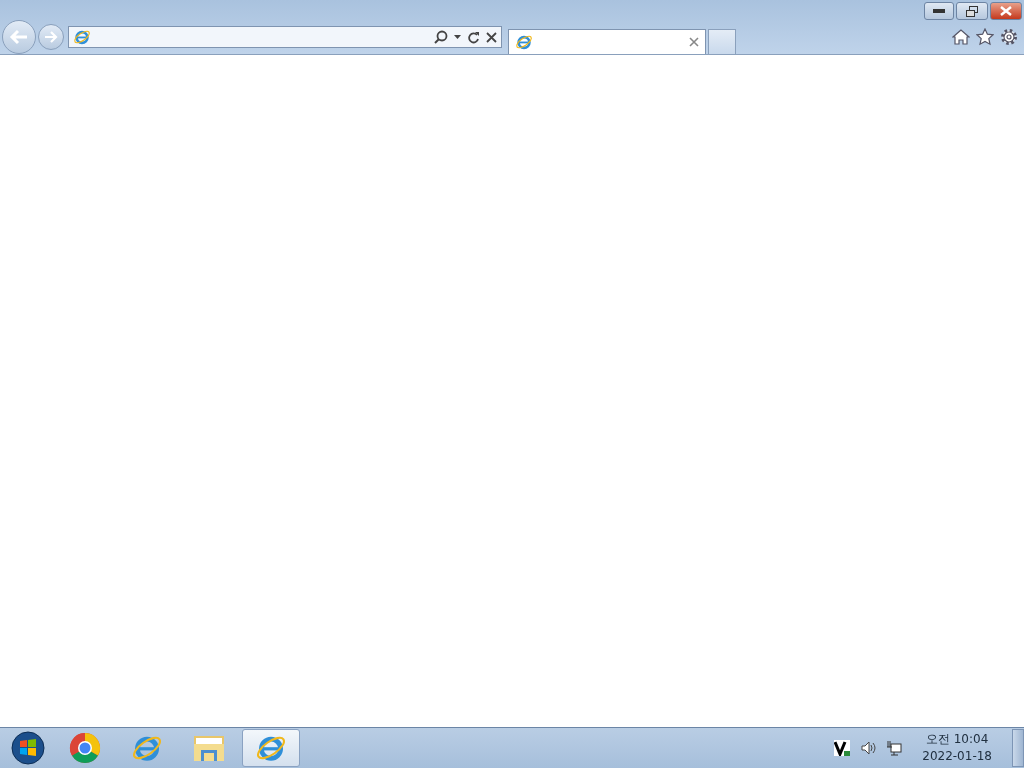  I want to click on clock-time: 오전 10:04, so click(957, 739).